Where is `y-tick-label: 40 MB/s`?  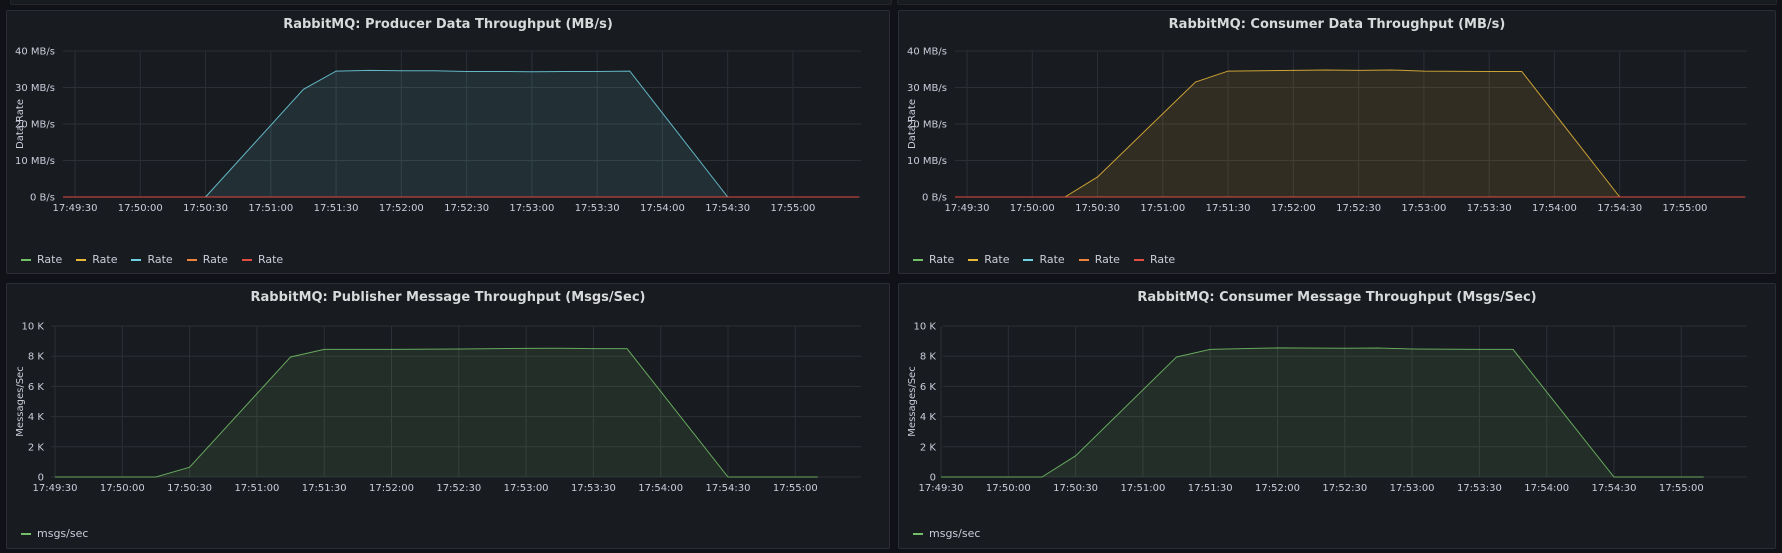 y-tick-label: 40 MB/s is located at coordinates (35, 52).